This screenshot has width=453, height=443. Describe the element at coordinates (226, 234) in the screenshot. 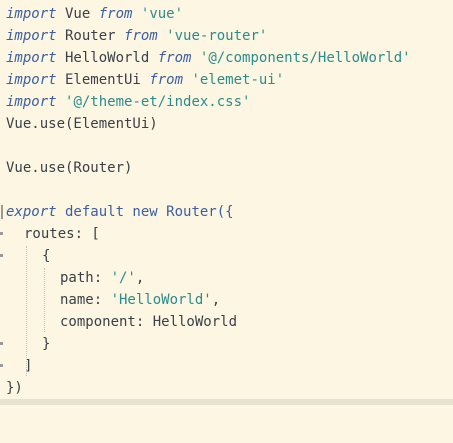

I see `code-line-11: routes: [` at that location.